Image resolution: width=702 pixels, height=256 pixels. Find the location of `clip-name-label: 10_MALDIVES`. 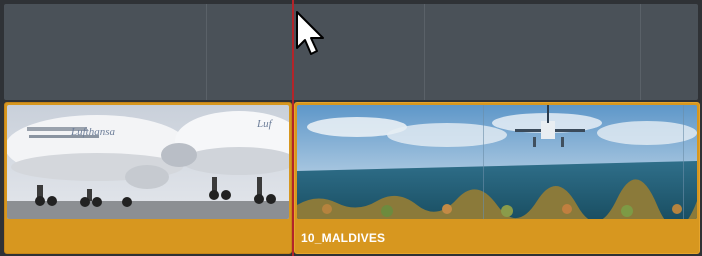

clip-name-label: 10_MALDIVES is located at coordinates (343, 238).